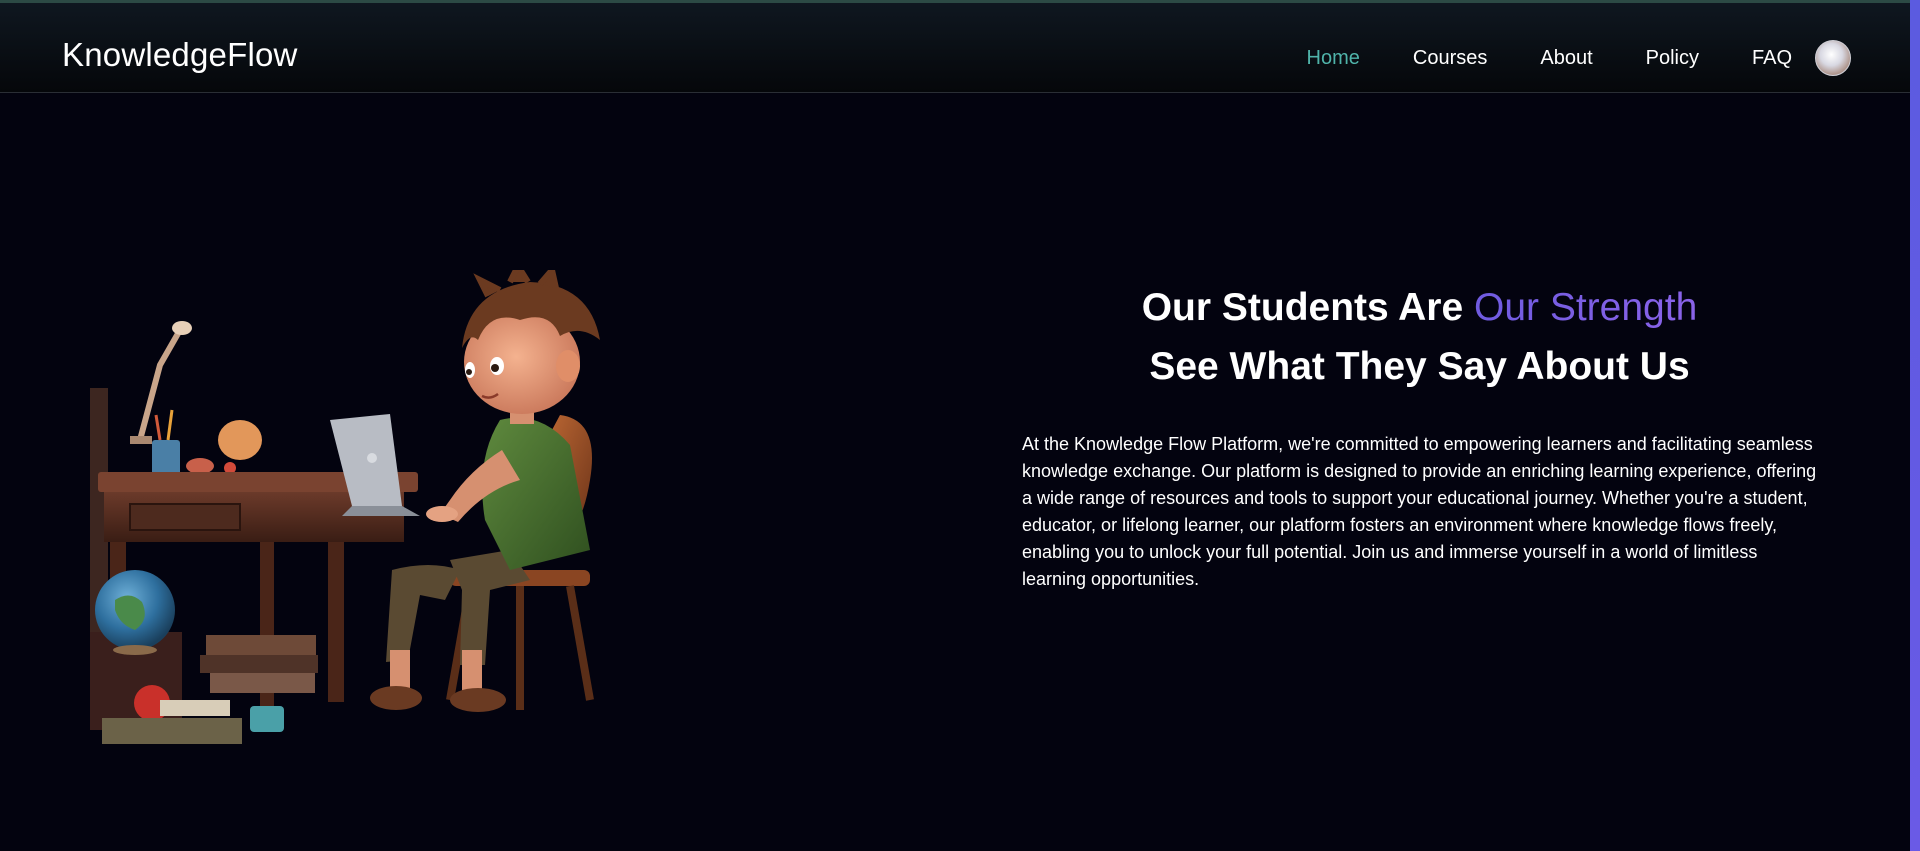 This screenshot has width=1920, height=851. Describe the element at coordinates (1672, 58) in the screenshot. I see `nav-policy: Policy` at that location.